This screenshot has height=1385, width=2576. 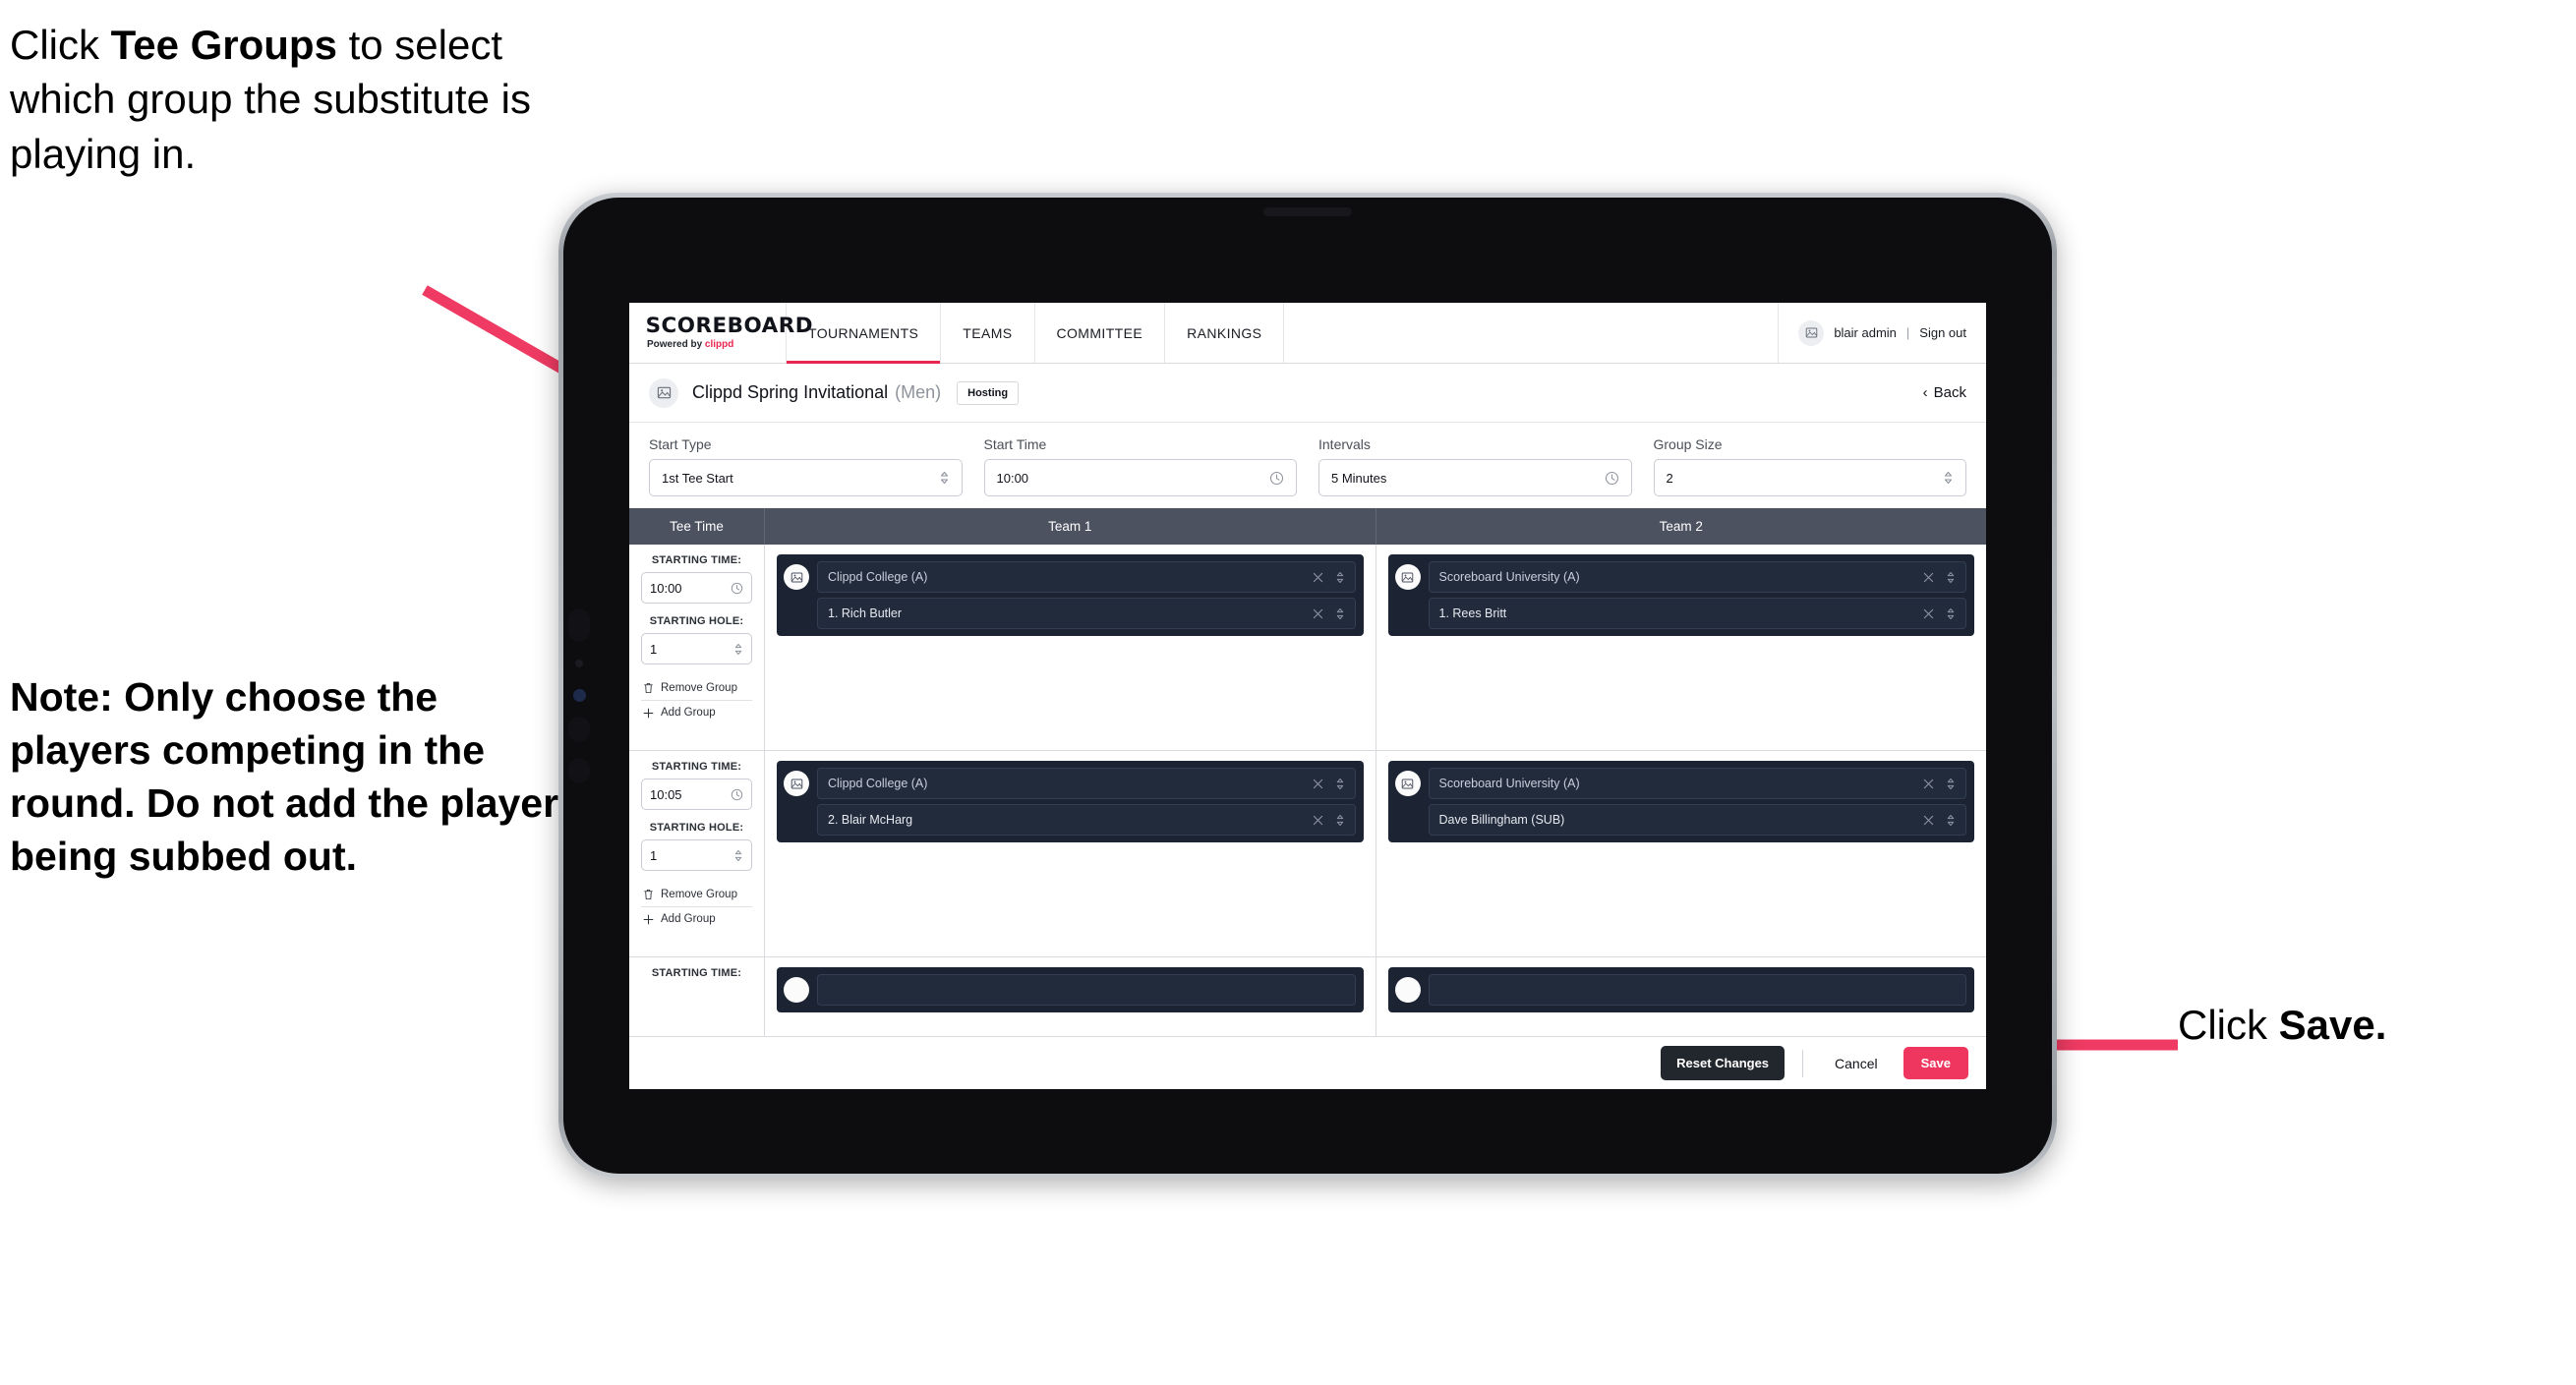 What do you see at coordinates (663, 392) in the screenshot?
I see `tournament-avatar-icon` at bounding box center [663, 392].